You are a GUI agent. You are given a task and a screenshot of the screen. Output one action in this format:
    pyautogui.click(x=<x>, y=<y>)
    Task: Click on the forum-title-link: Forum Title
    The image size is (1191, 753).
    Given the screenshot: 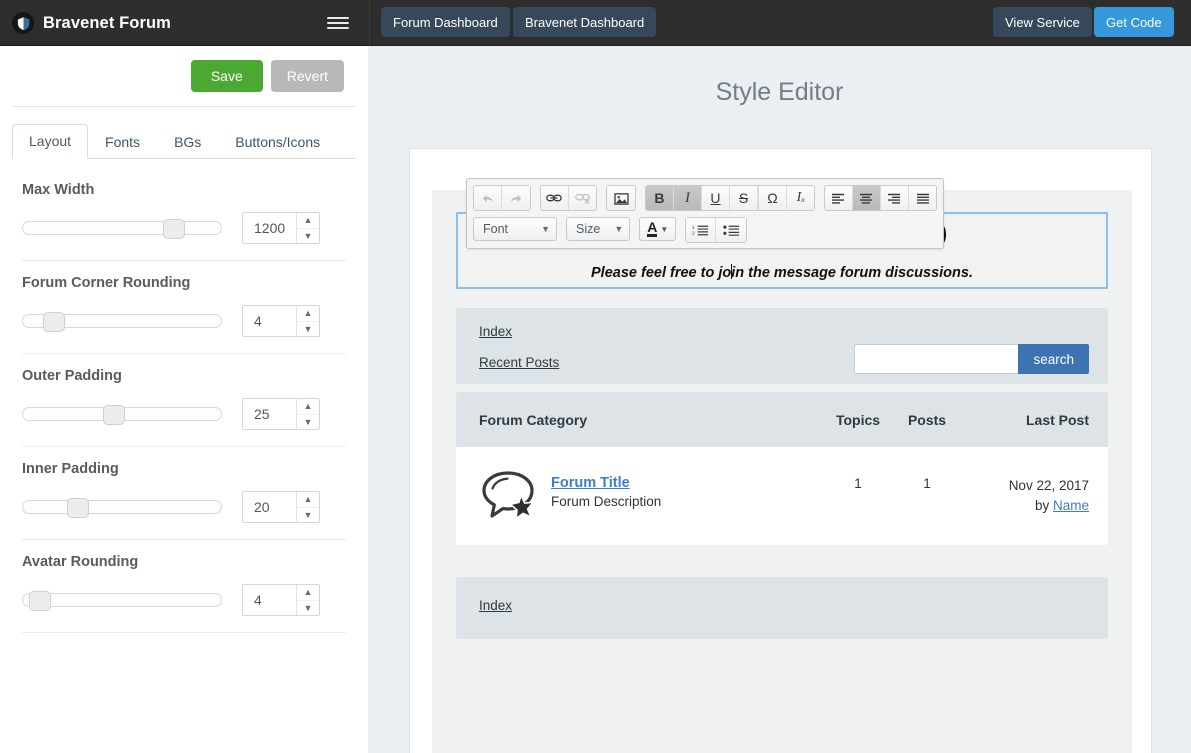 What is the action you would take?
    pyautogui.click(x=685, y=483)
    